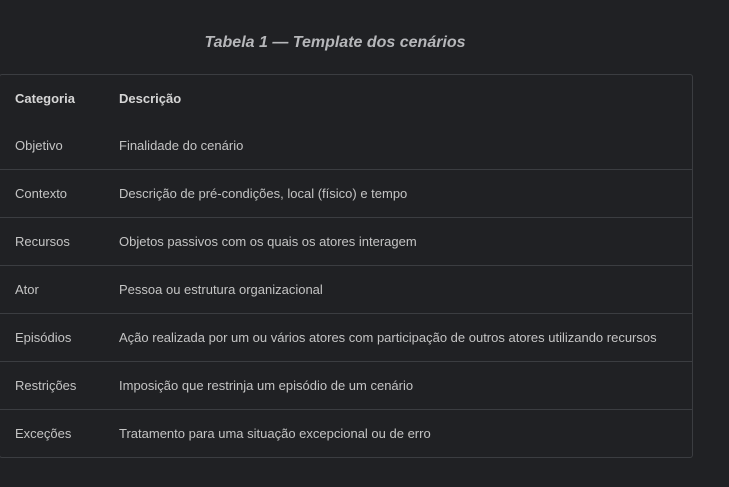  What do you see at coordinates (59, 337) in the screenshot?
I see `row-category: Episódios` at bounding box center [59, 337].